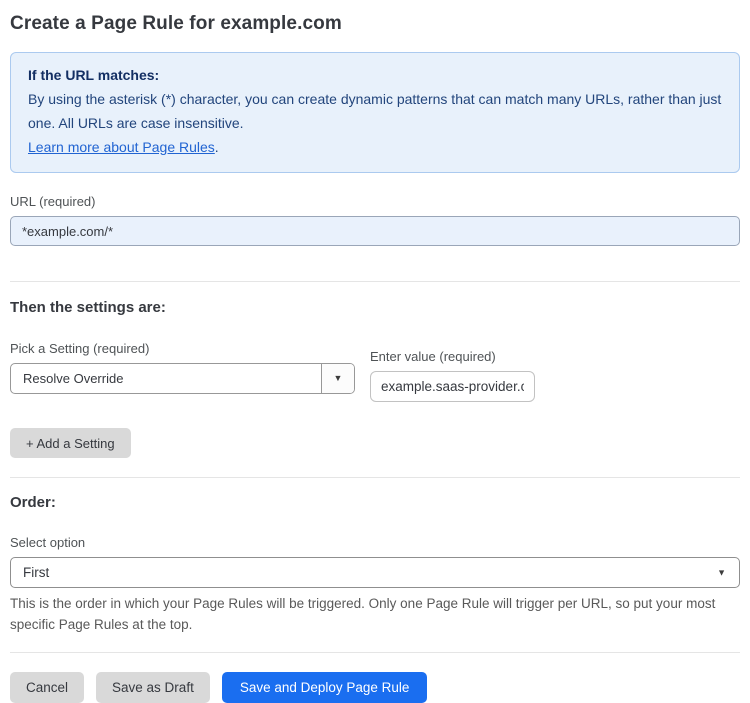  What do you see at coordinates (182, 378) in the screenshot?
I see `setting-select: Resolve Override ▼` at bounding box center [182, 378].